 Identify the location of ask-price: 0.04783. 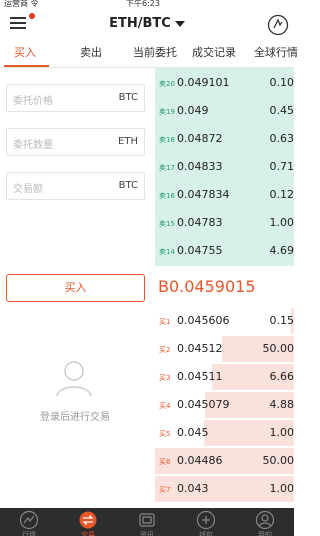
(200, 222).